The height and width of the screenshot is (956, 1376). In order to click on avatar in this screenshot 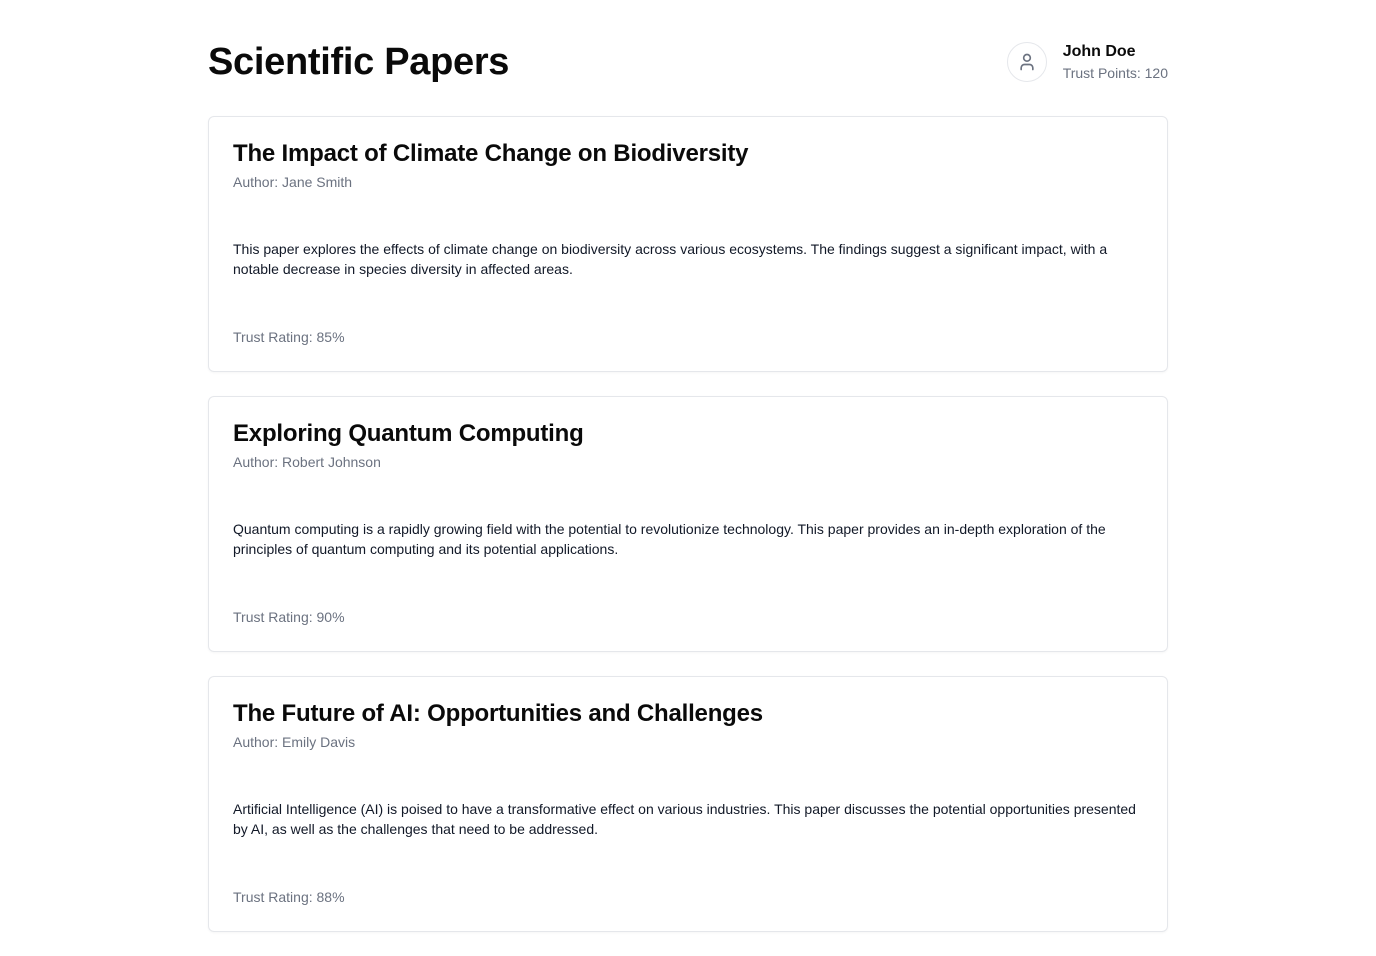, I will do `click(1026, 62)`.